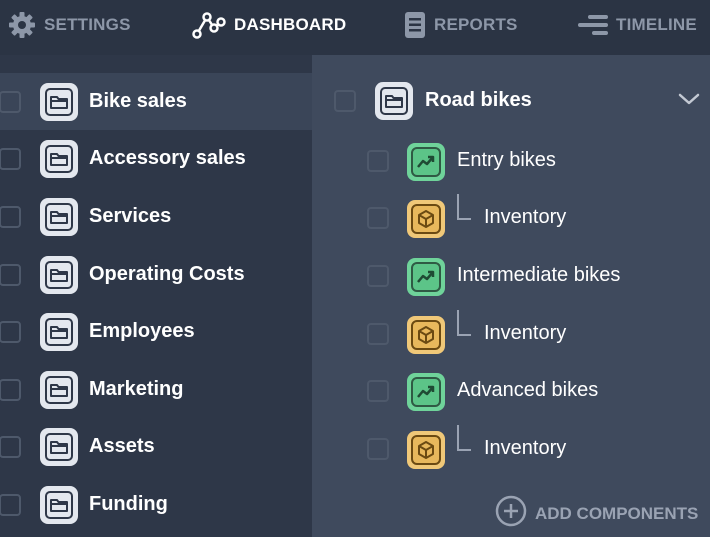 The height and width of the screenshot is (537, 710). I want to click on sidebar-item-operating-costs: Operating Costs, so click(156, 274).